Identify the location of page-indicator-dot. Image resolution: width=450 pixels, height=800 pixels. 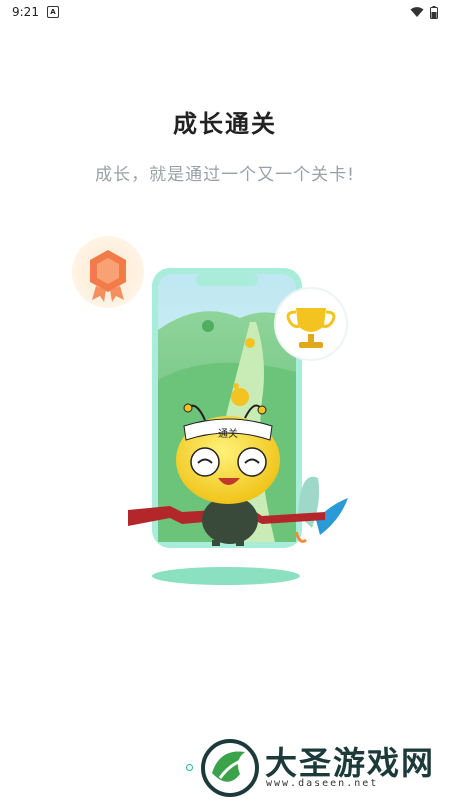
(189, 767).